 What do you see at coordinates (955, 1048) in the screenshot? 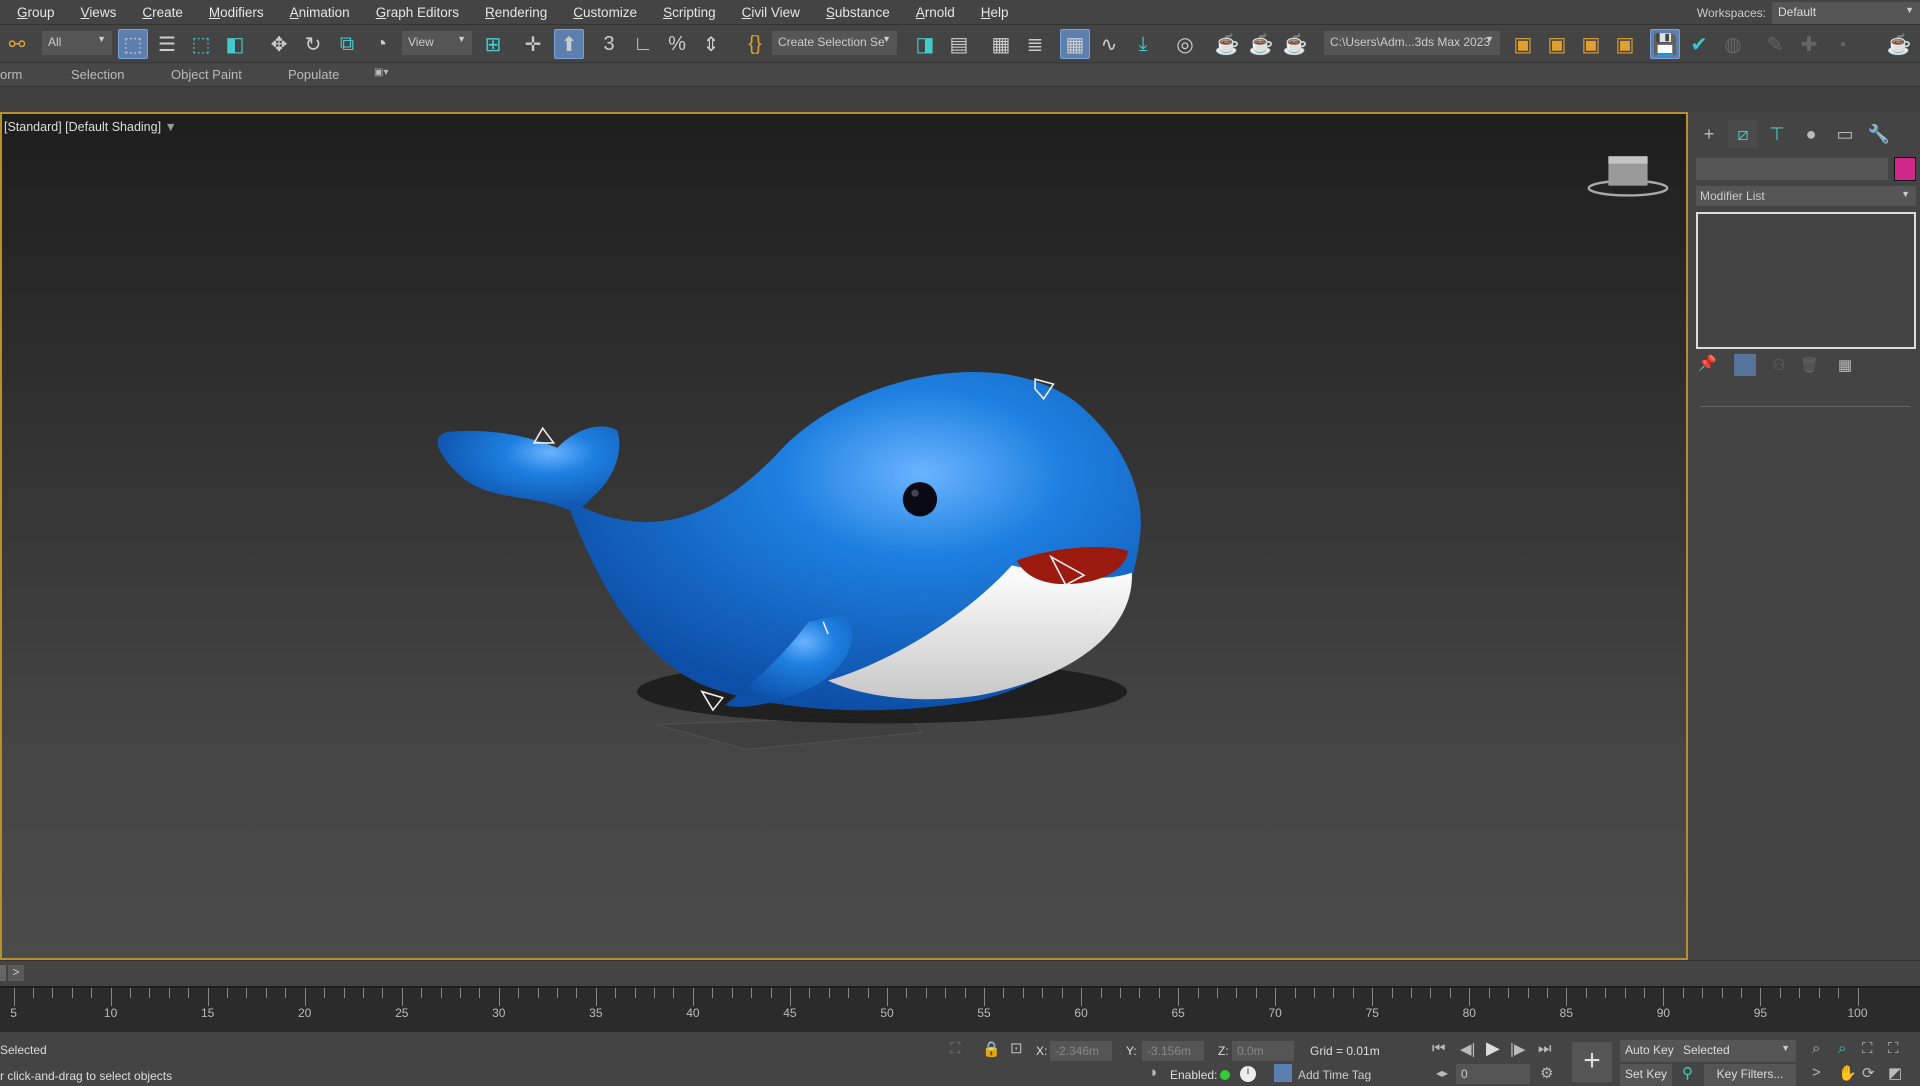
I see `isolate-selection-icon: ⛶` at bounding box center [955, 1048].